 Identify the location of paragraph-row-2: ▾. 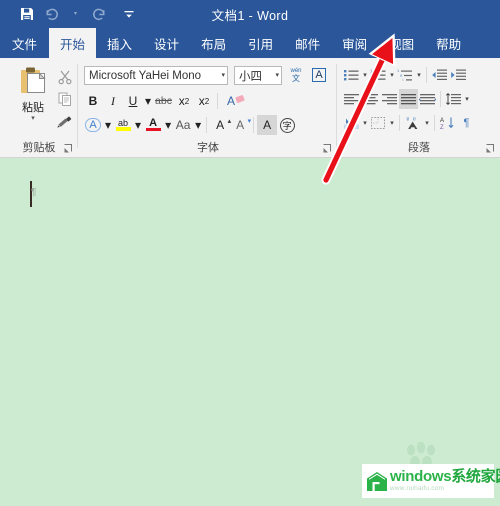
(406, 99).